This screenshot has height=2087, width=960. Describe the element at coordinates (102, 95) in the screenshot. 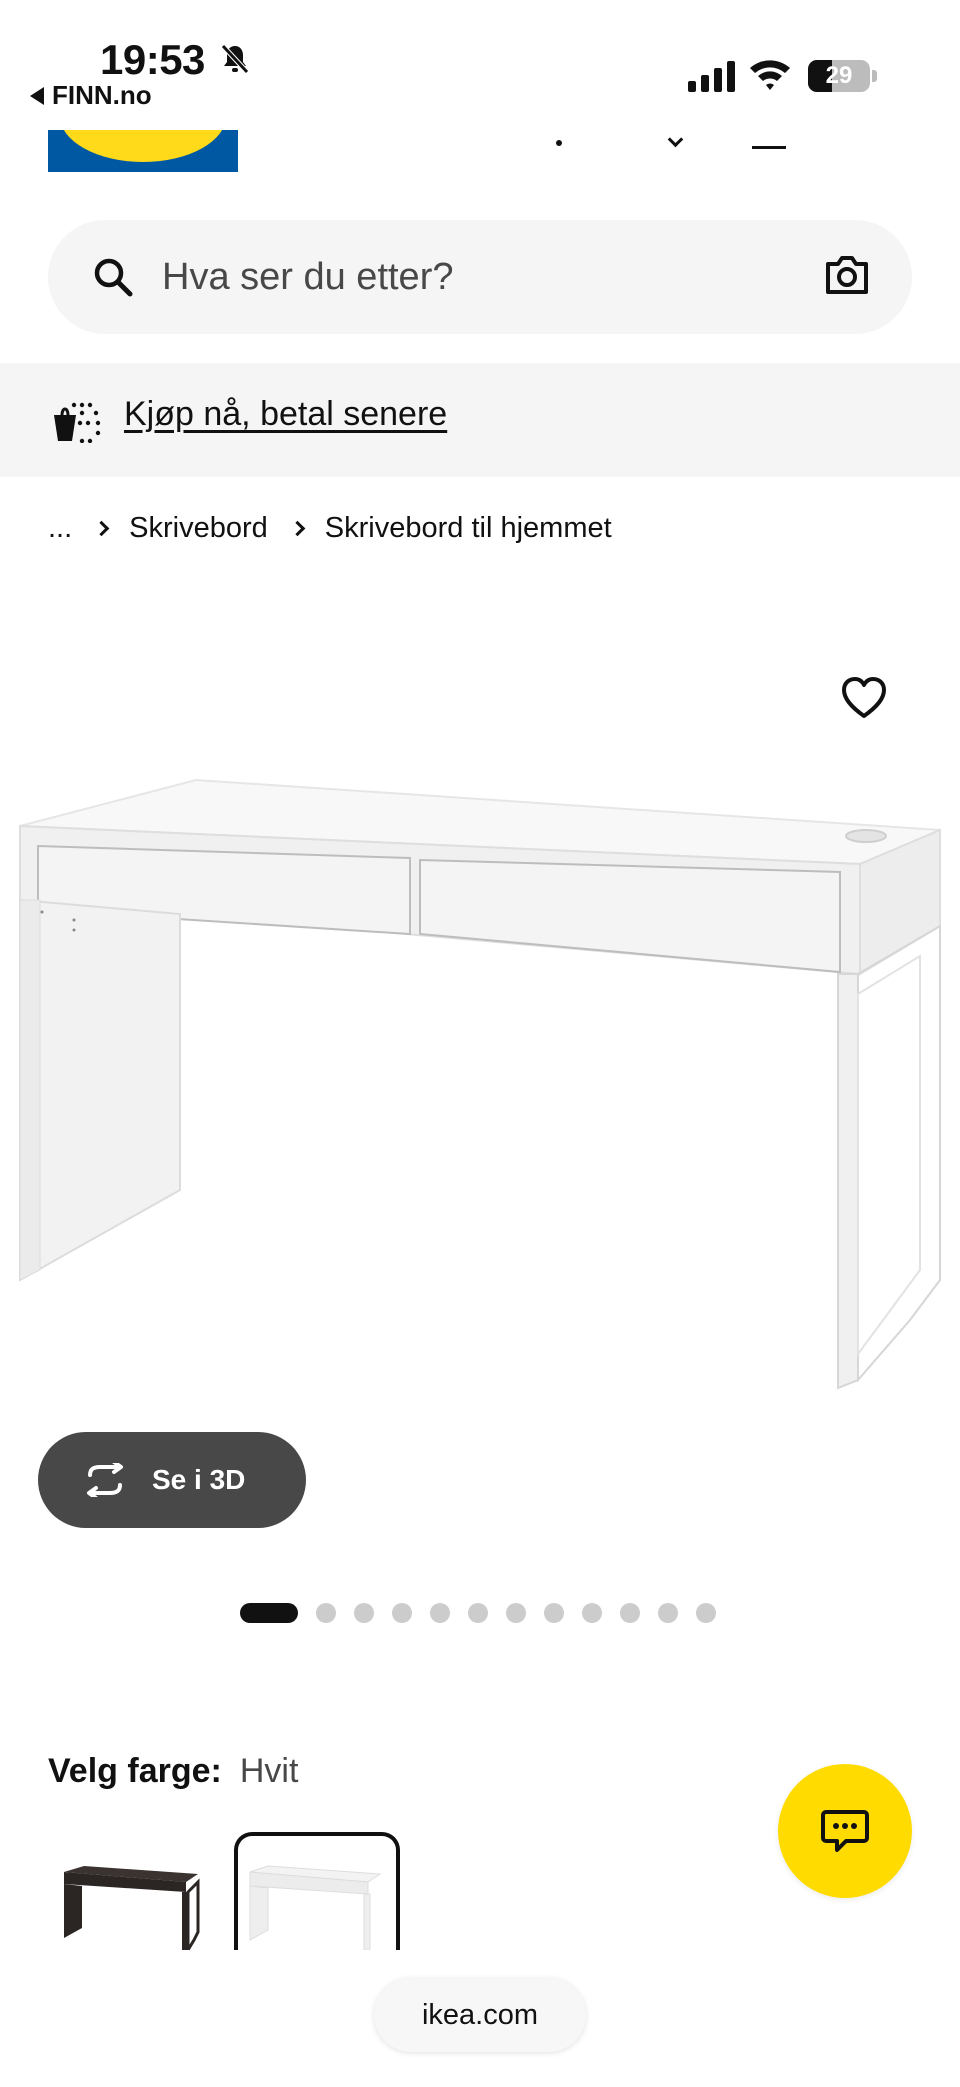

I see `back-app-label: FINN.no` at that location.